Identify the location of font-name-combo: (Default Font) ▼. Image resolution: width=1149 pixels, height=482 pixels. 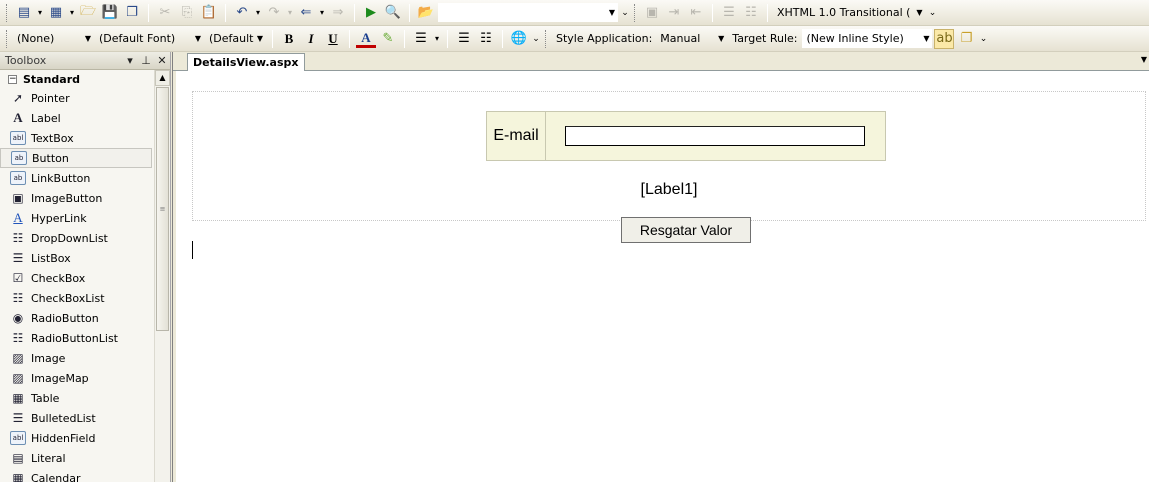
(150, 38).